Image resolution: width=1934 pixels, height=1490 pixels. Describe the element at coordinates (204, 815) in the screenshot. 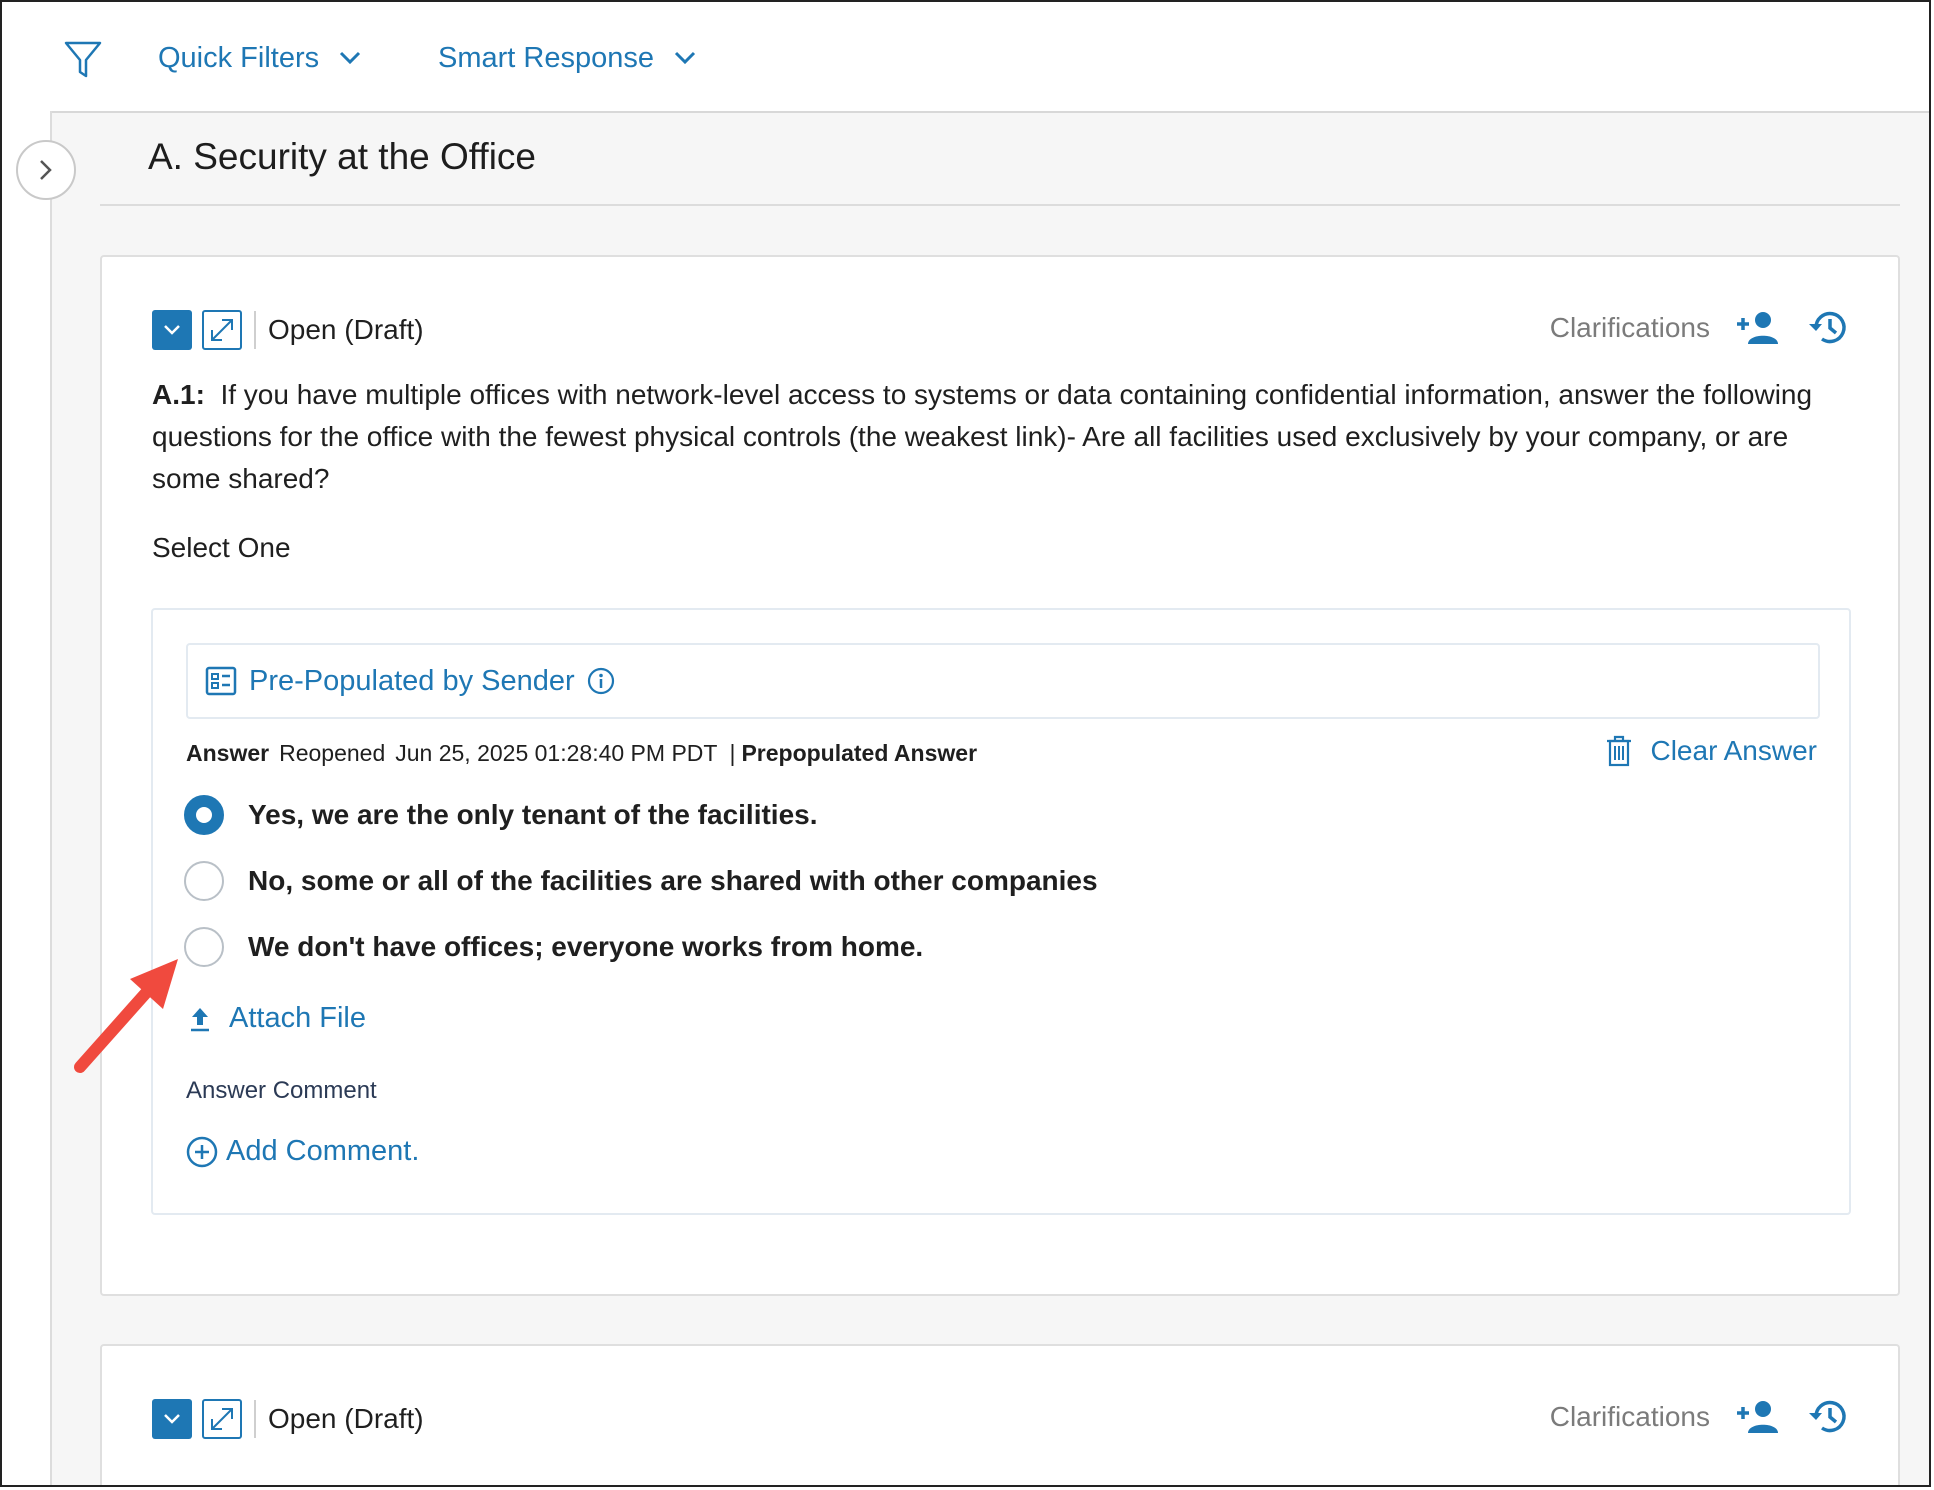

I see `radio-button-selected` at that location.